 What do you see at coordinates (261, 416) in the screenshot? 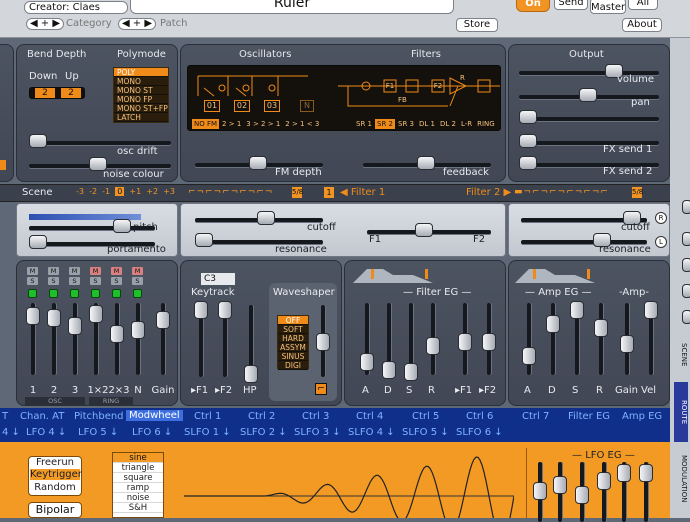
I see `mod-source: Ctrl 2` at bounding box center [261, 416].